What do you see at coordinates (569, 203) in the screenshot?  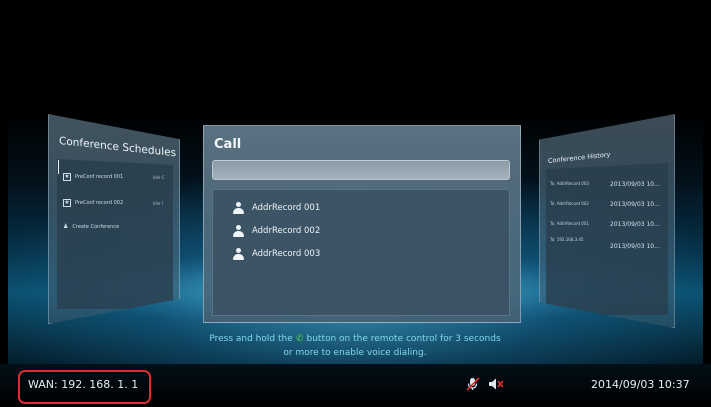 I see `history-label: To: AddrRecord 002` at bounding box center [569, 203].